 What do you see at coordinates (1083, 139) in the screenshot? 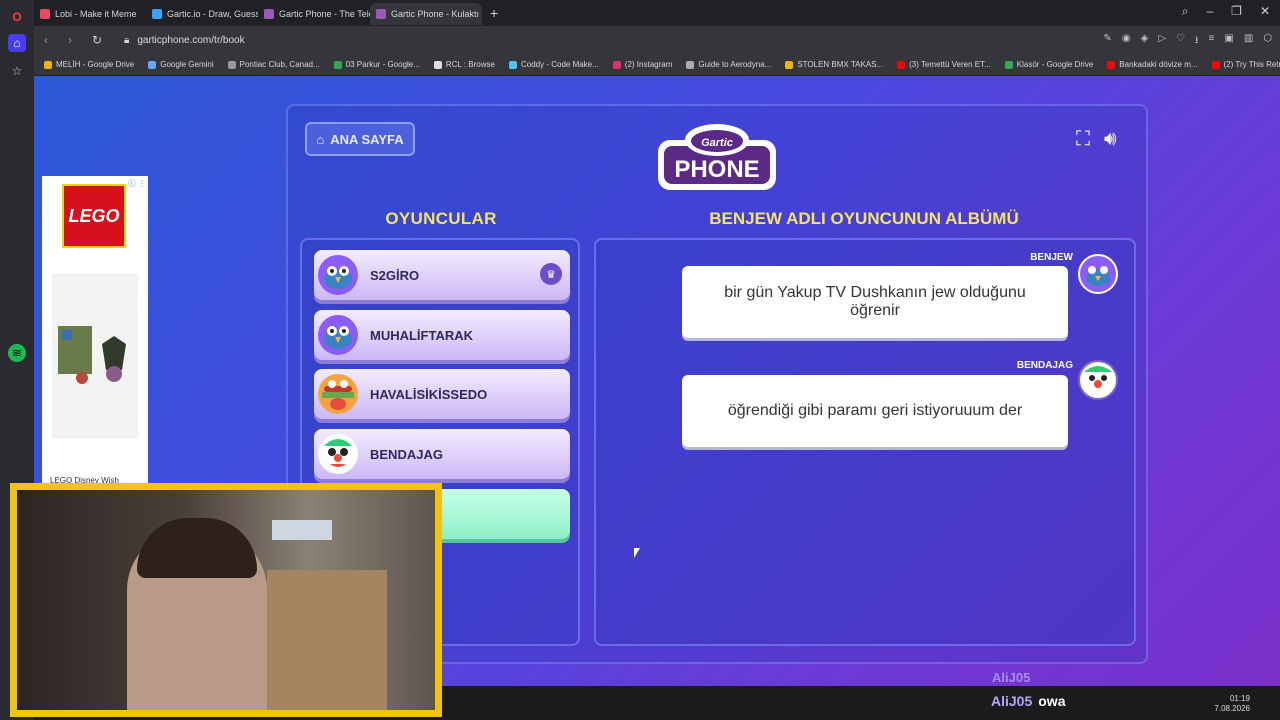
I see `fullscreen-icon: ⛶` at bounding box center [1083, 139].